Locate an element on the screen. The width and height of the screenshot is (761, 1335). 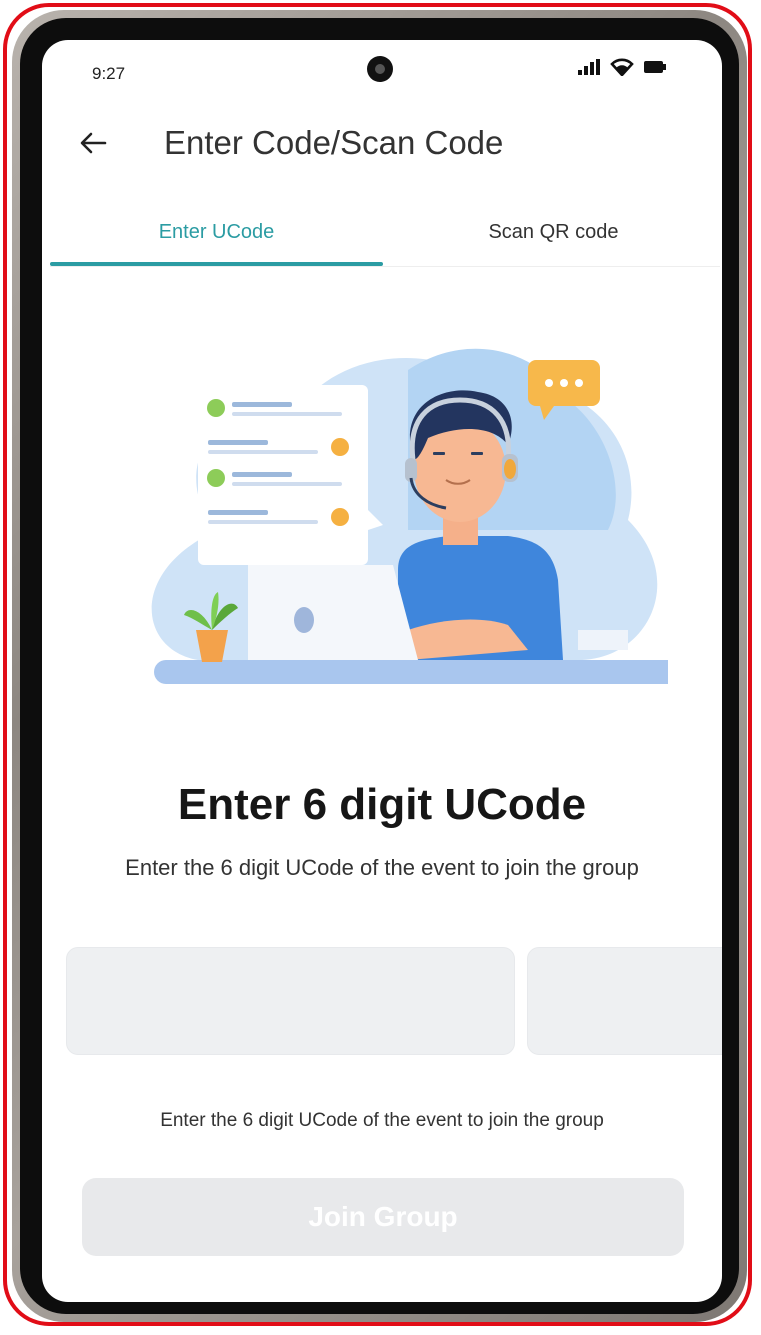
tab-label: Enter UCode is located at coordinates (216, 231).